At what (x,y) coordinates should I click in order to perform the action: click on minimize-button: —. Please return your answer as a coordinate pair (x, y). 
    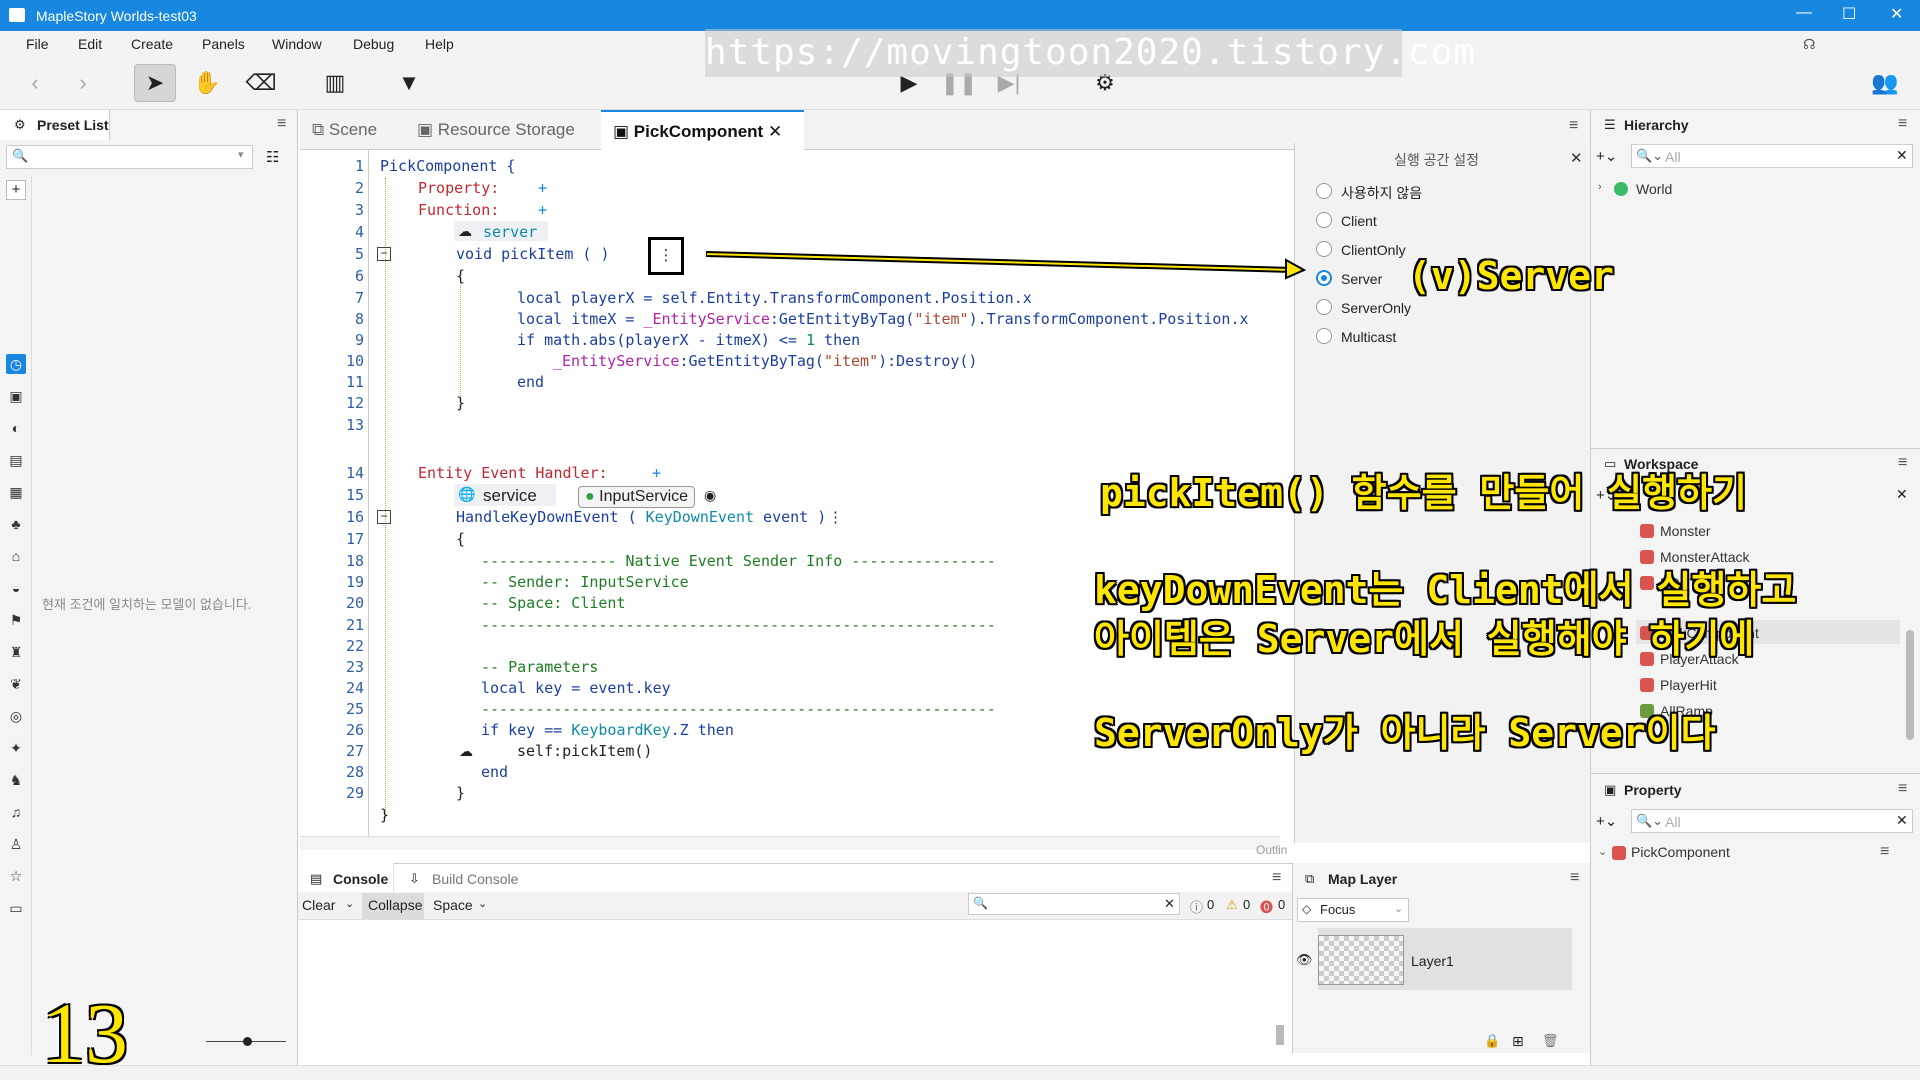
    Looking at the image, I should click on (1804, 13).